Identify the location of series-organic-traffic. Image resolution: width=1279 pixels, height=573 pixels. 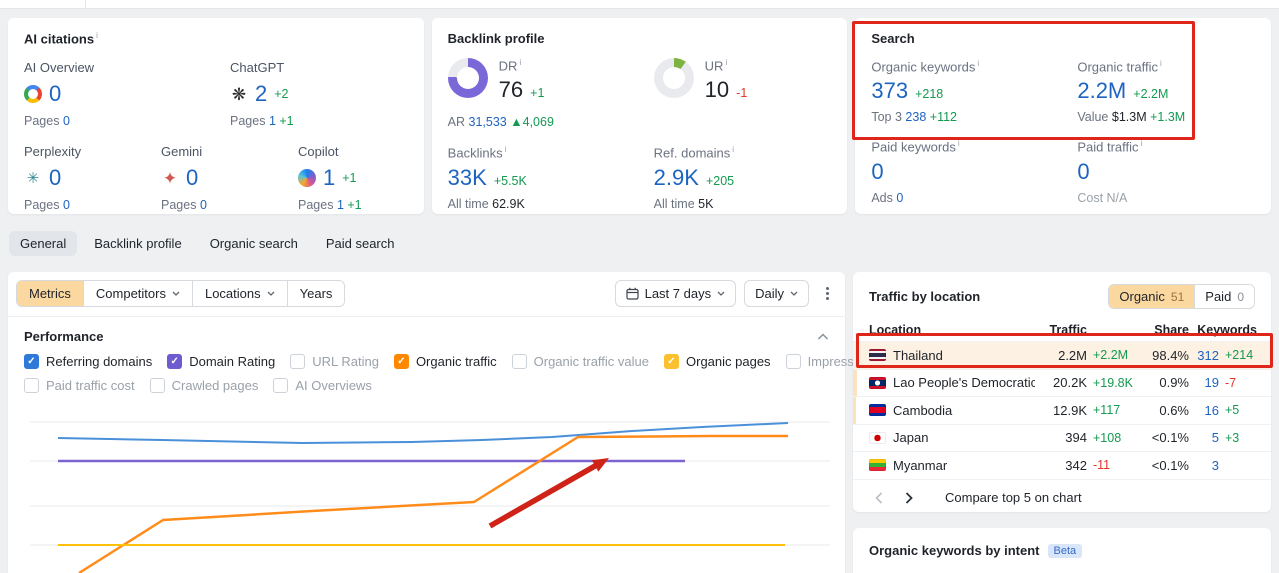
(433, 503).